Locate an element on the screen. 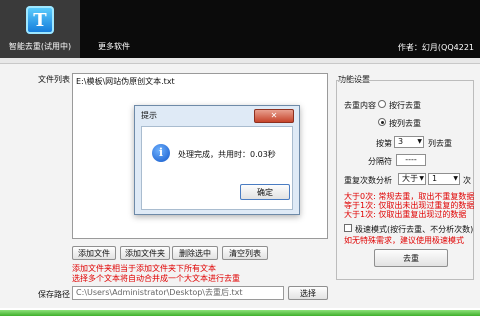 This screenshot has width=480, height=320. repeat-operator-value: 大于 is located at coordinates (410, 178).